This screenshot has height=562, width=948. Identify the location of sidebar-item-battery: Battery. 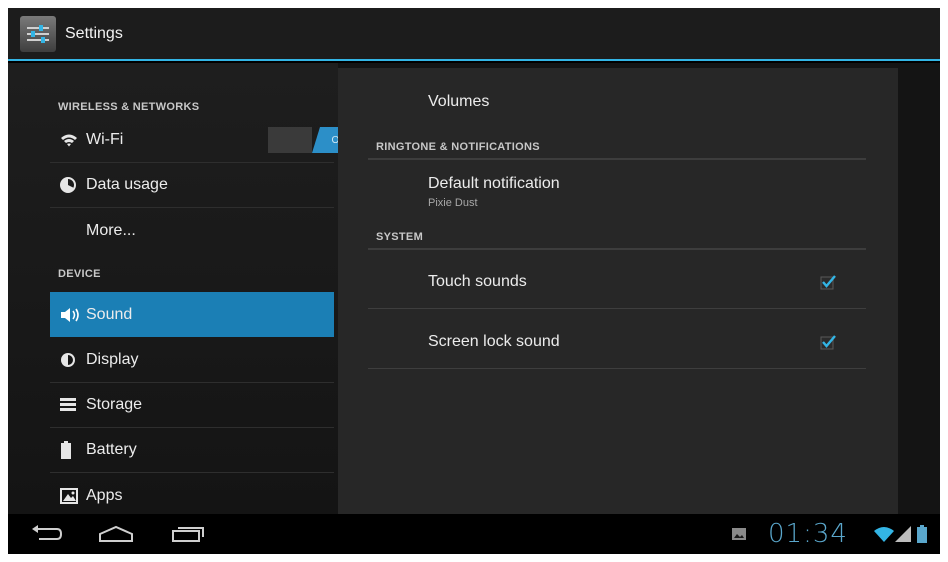
(192, 450).